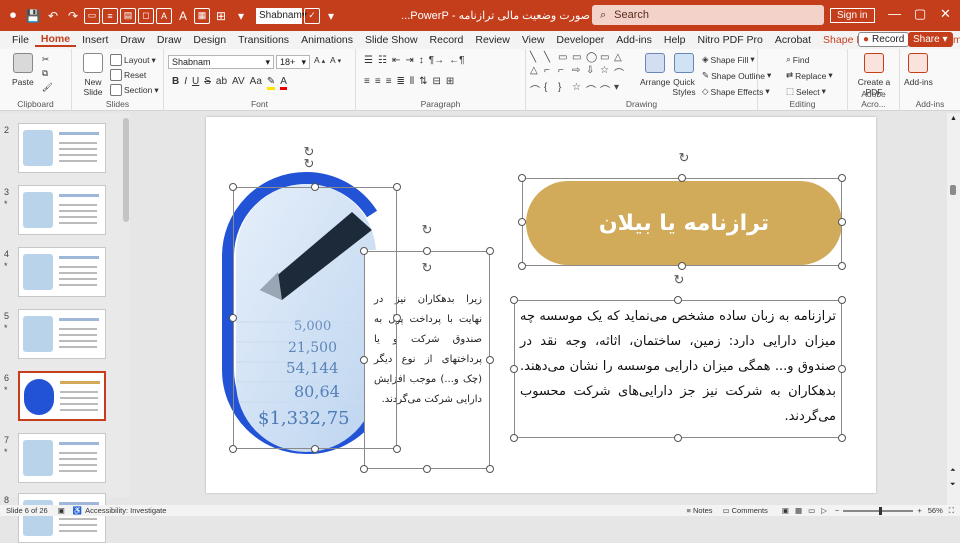 The image size is (960, 543). I want to click on normal-view-icon: ▣, so click(785, 510).